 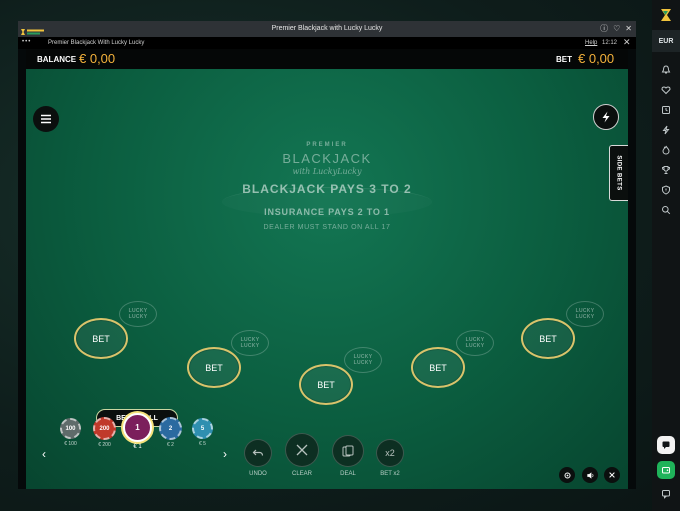 I want to click on brand-logo-icon, so click(x=666, y=15).